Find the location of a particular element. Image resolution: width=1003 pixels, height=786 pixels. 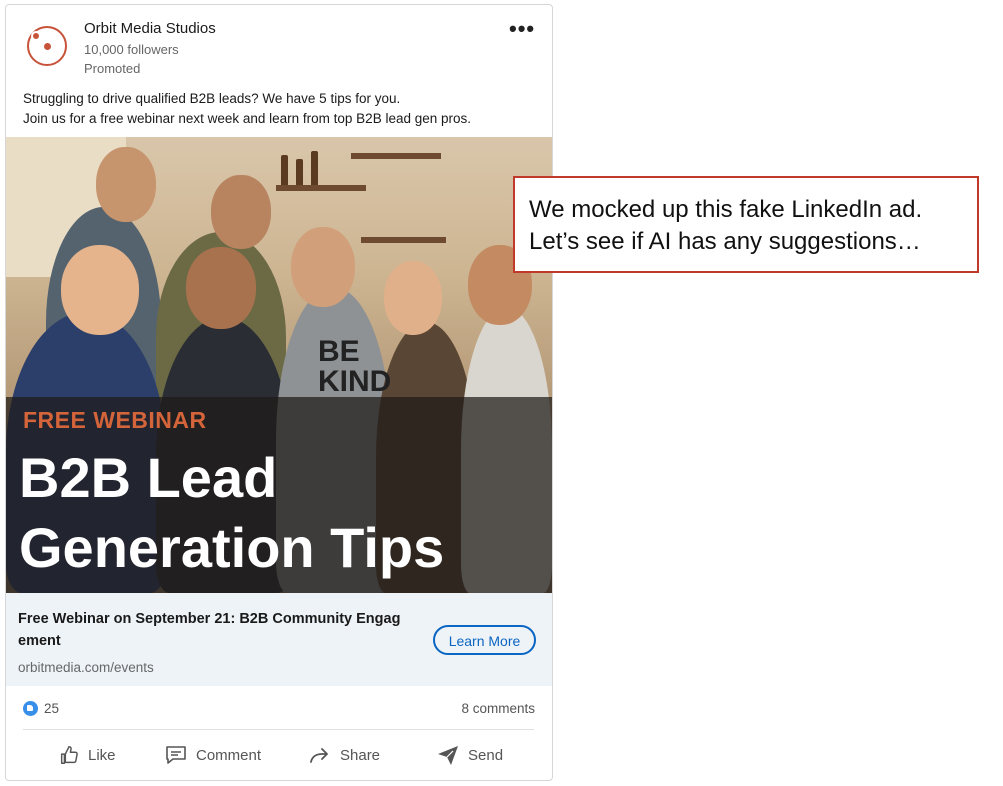

share-arrow-icon is located at coordinates (319, 755).